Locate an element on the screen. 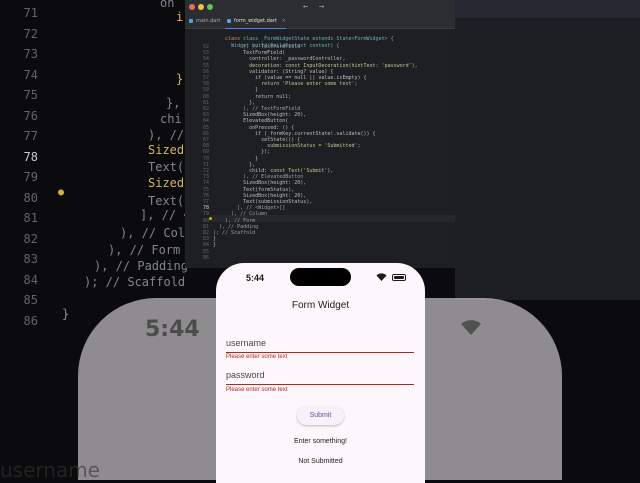 The height and width of the screenshot is (483, 640). minimize-window-button is located at coordinates (201, 7).